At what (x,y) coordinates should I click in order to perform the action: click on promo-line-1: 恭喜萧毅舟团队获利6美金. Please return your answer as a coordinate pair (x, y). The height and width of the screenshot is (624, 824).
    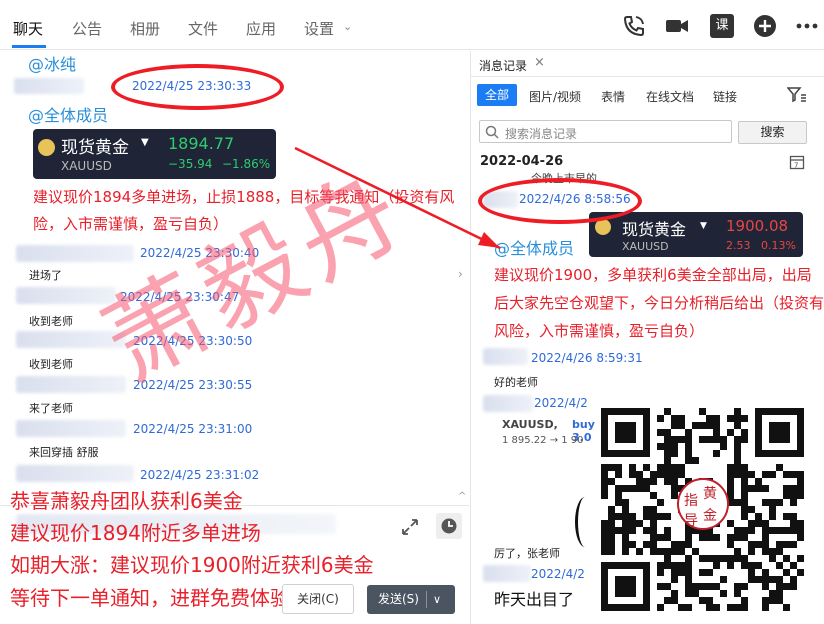
    Looking at the image, I should click on (126, 501).